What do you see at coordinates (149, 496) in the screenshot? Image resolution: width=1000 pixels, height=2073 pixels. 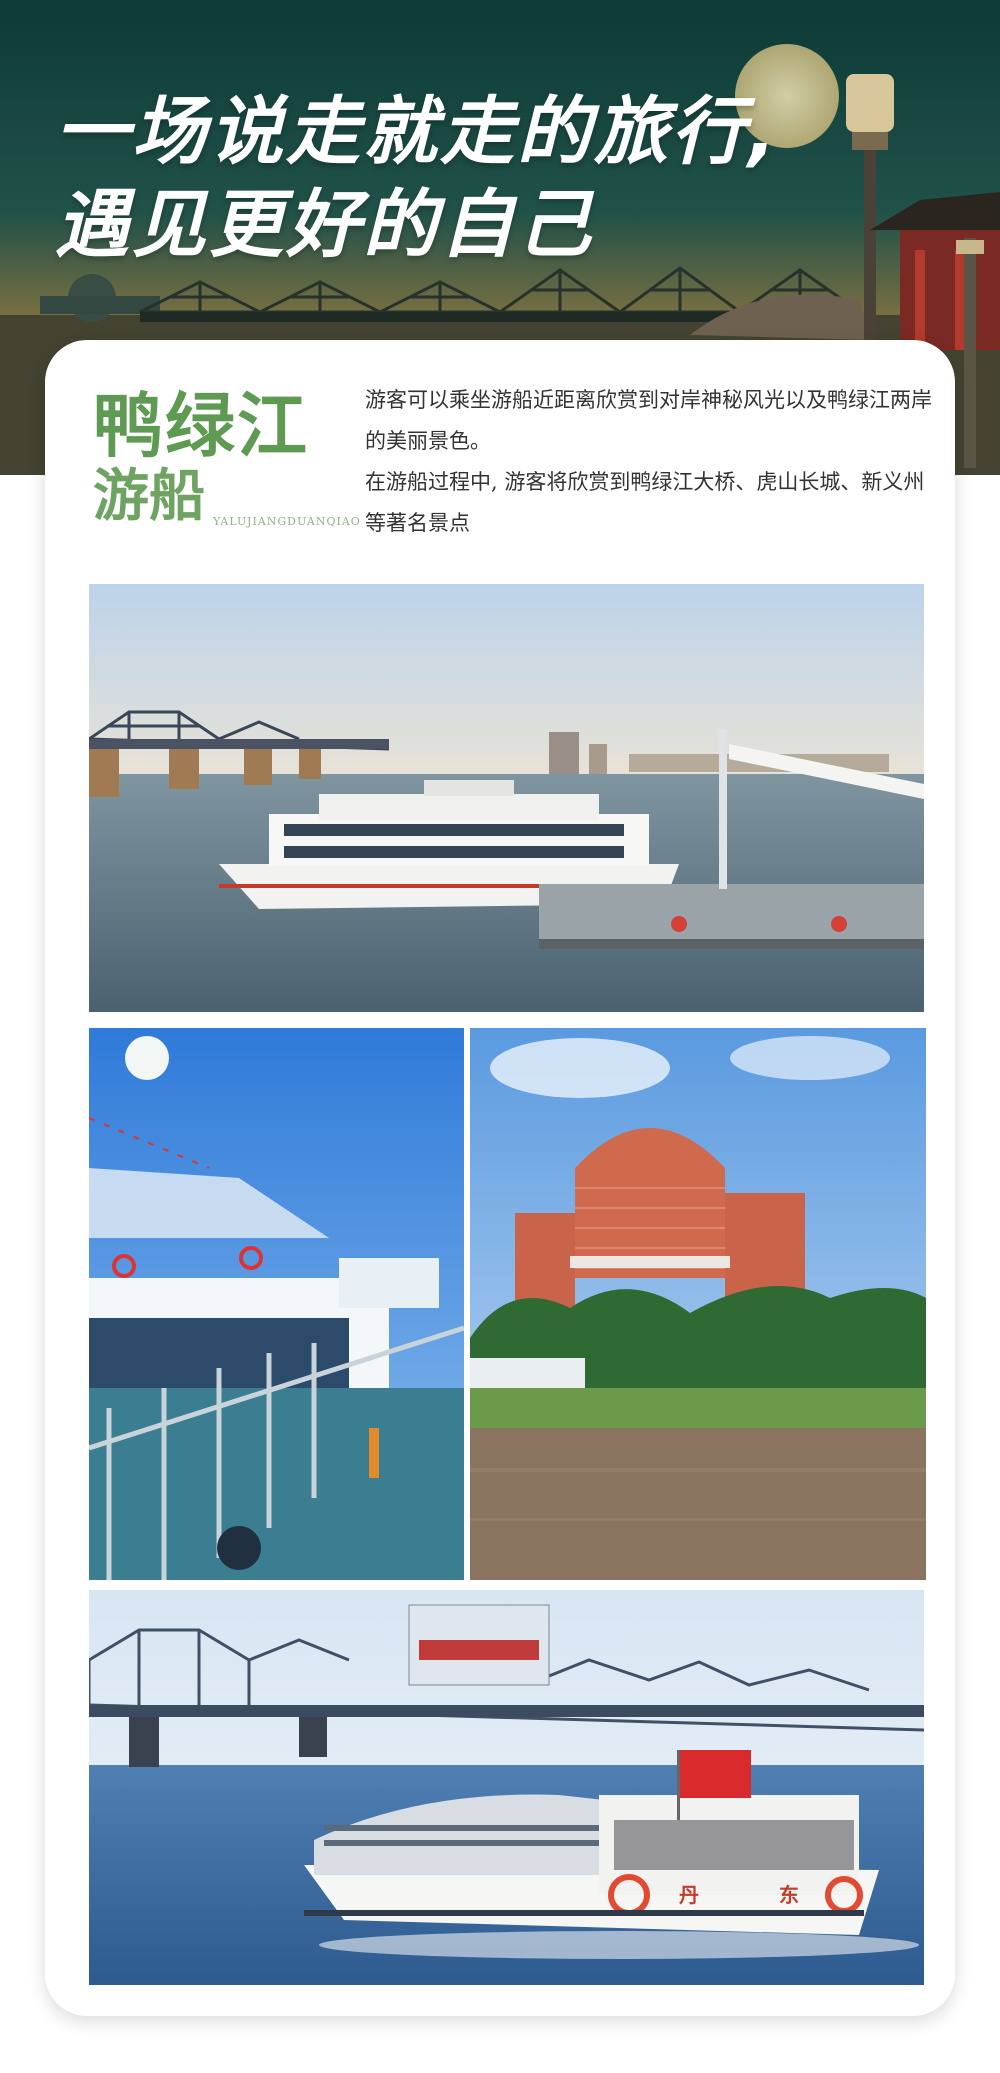 I see `title-sub: 游船` at bounding box center [149, 496].